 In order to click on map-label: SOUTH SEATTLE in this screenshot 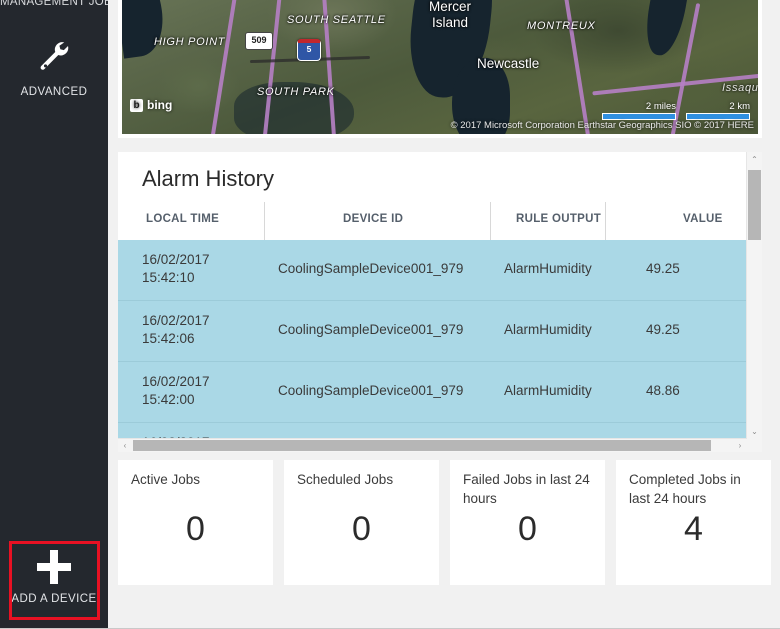, I will do `click(336, 20)`.